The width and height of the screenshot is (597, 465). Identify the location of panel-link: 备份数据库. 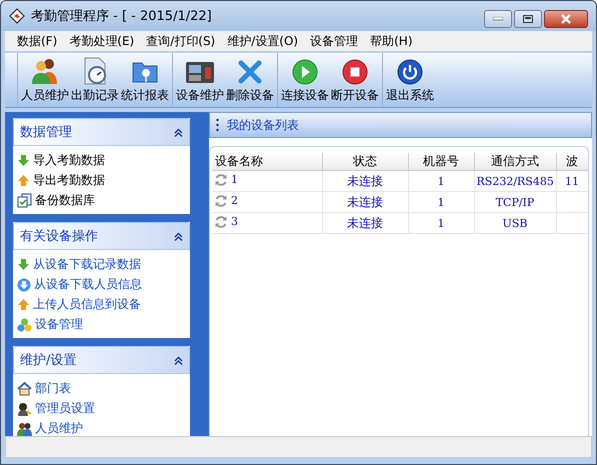
(65, 200).